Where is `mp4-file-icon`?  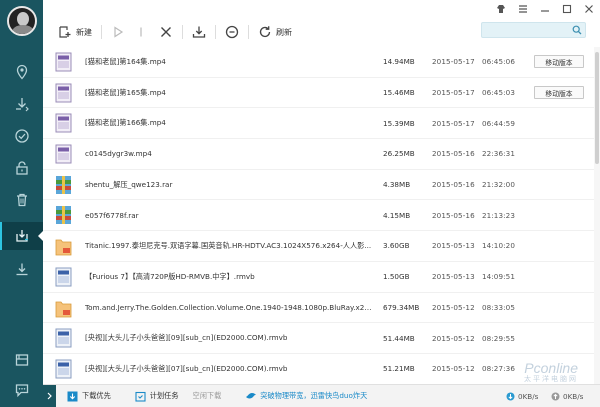 mp4-file-icon is located at coordinates (63, 123).